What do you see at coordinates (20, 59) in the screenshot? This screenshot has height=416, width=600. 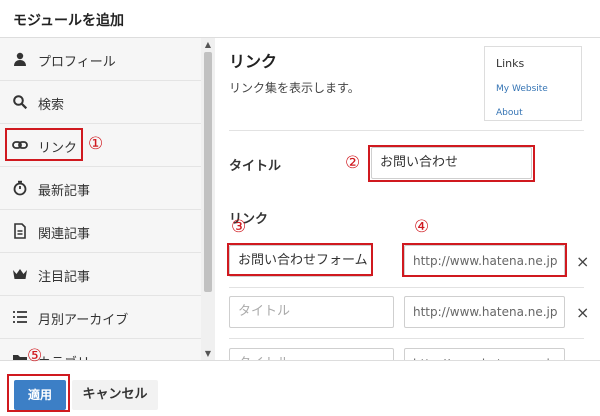 I see `user-icon` at bounding box center [20, 59].